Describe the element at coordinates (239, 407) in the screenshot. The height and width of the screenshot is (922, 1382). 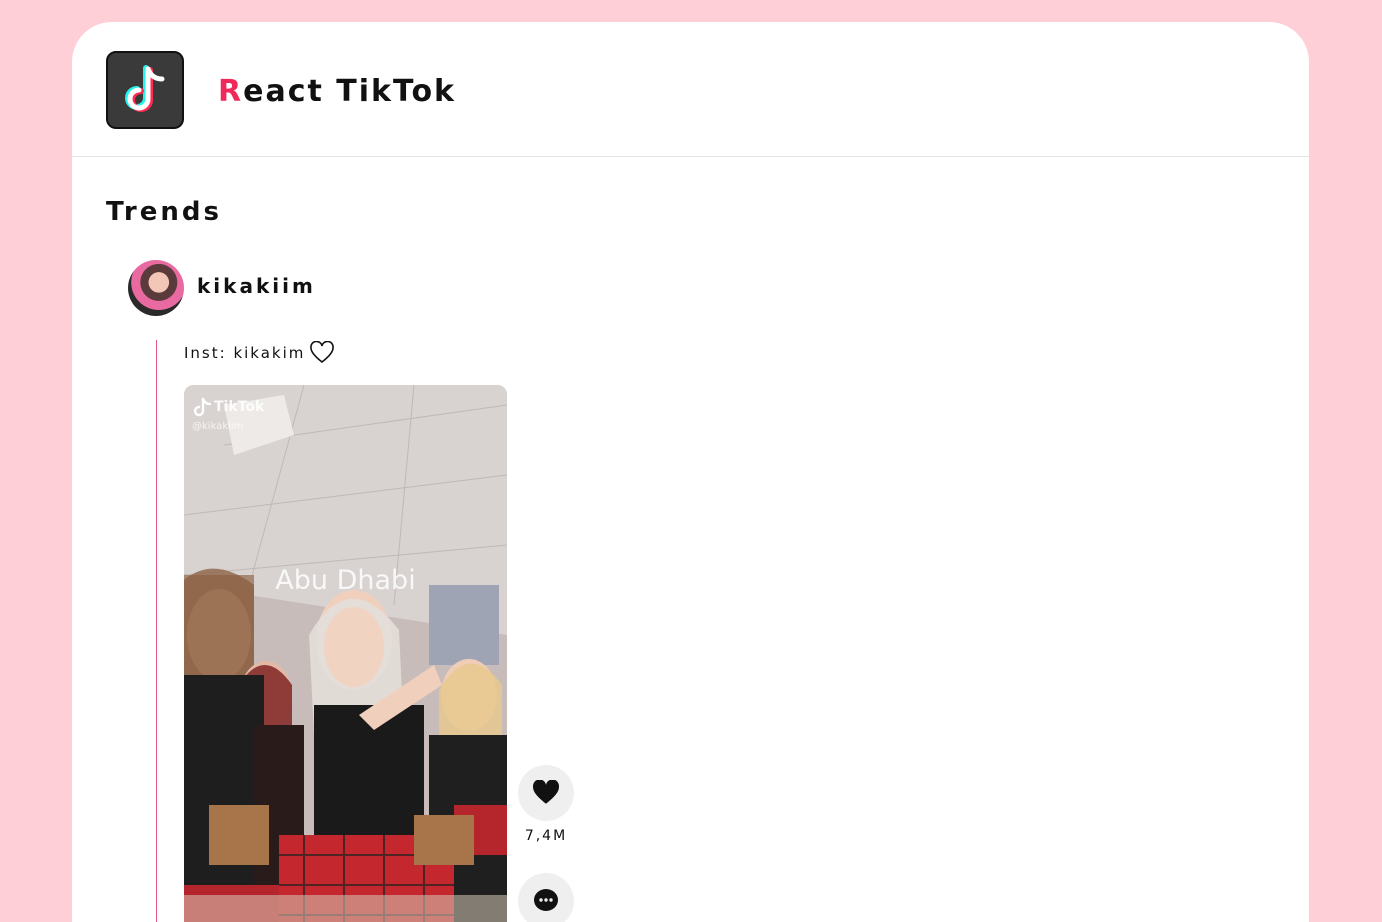
I see `video-overlay-brand: TikTok` at that location.